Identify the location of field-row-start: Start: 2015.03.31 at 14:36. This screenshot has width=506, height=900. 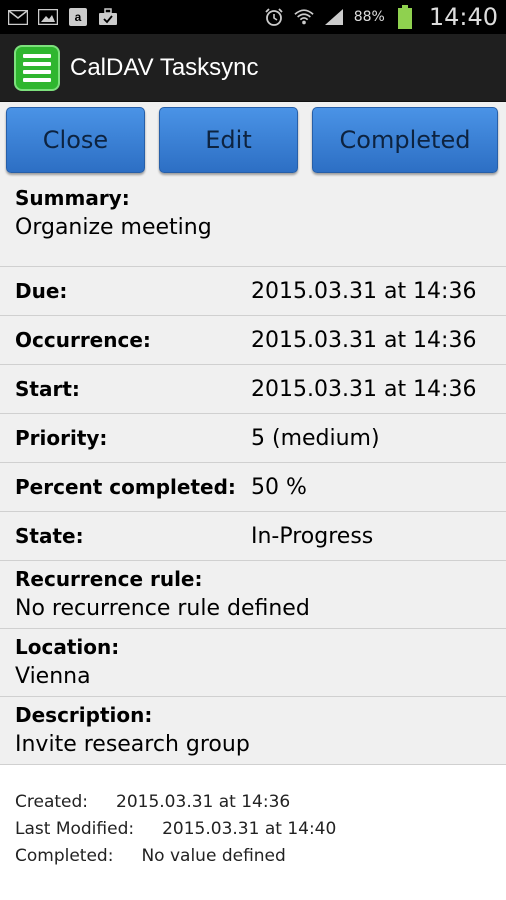
(253, 389).